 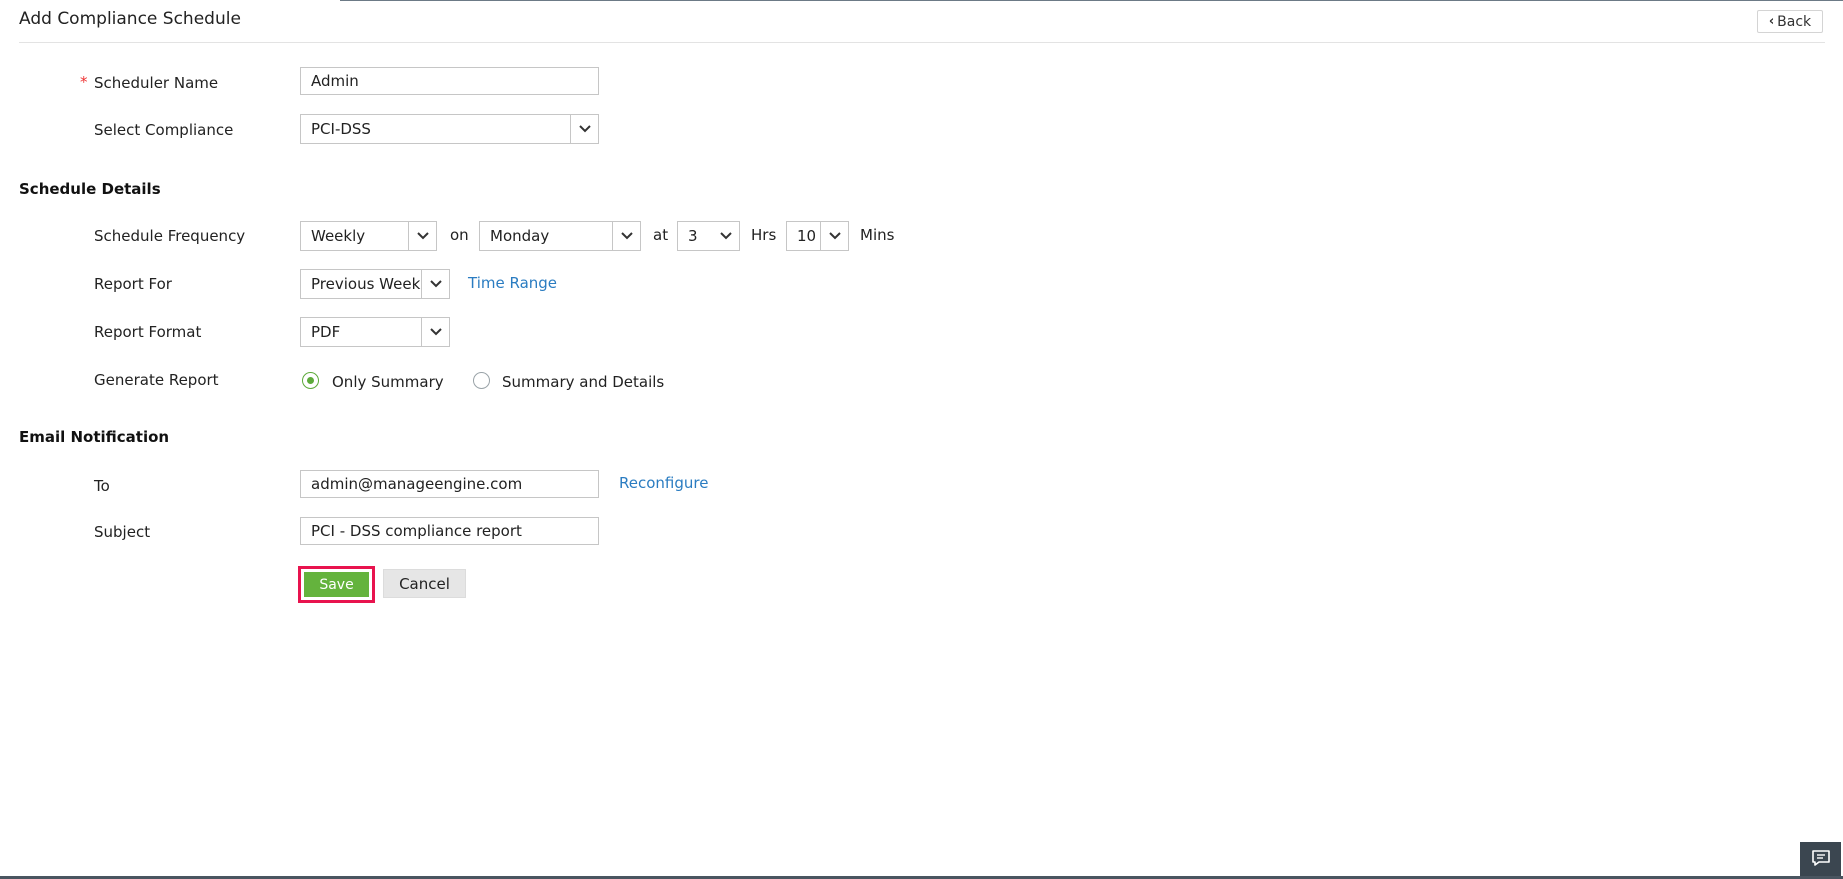 I want to click on hour-select: 3, so click(x=708, y=236).